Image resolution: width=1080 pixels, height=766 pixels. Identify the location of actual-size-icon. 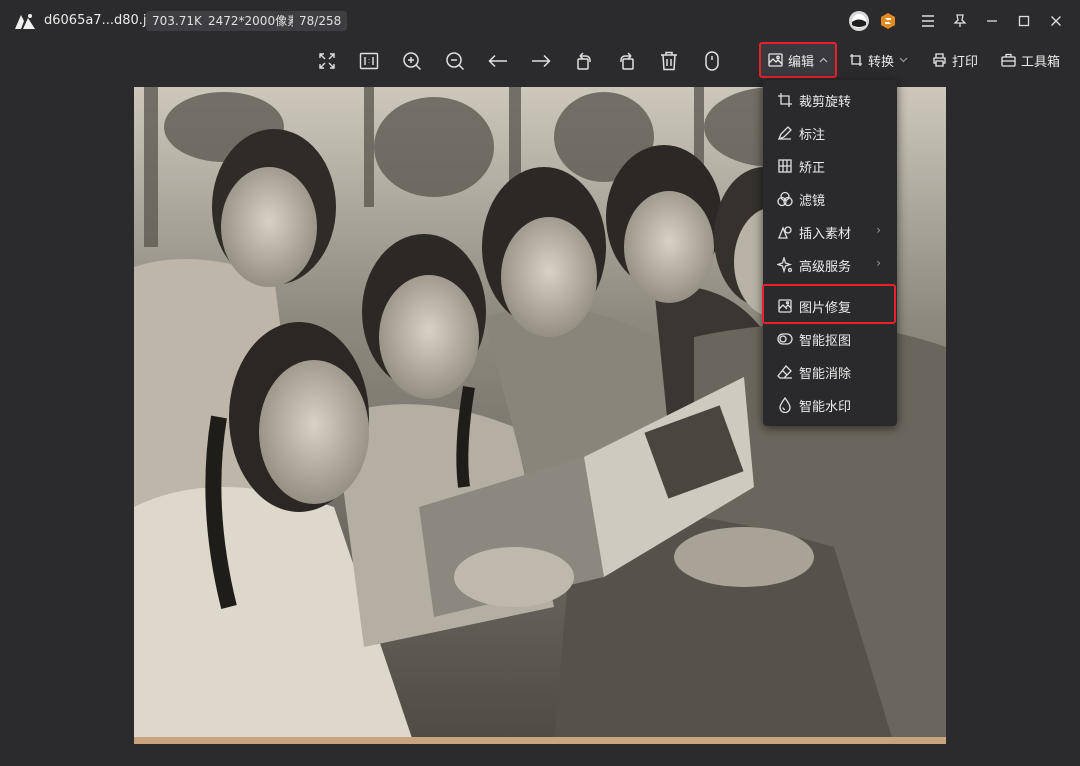
(369, 61).